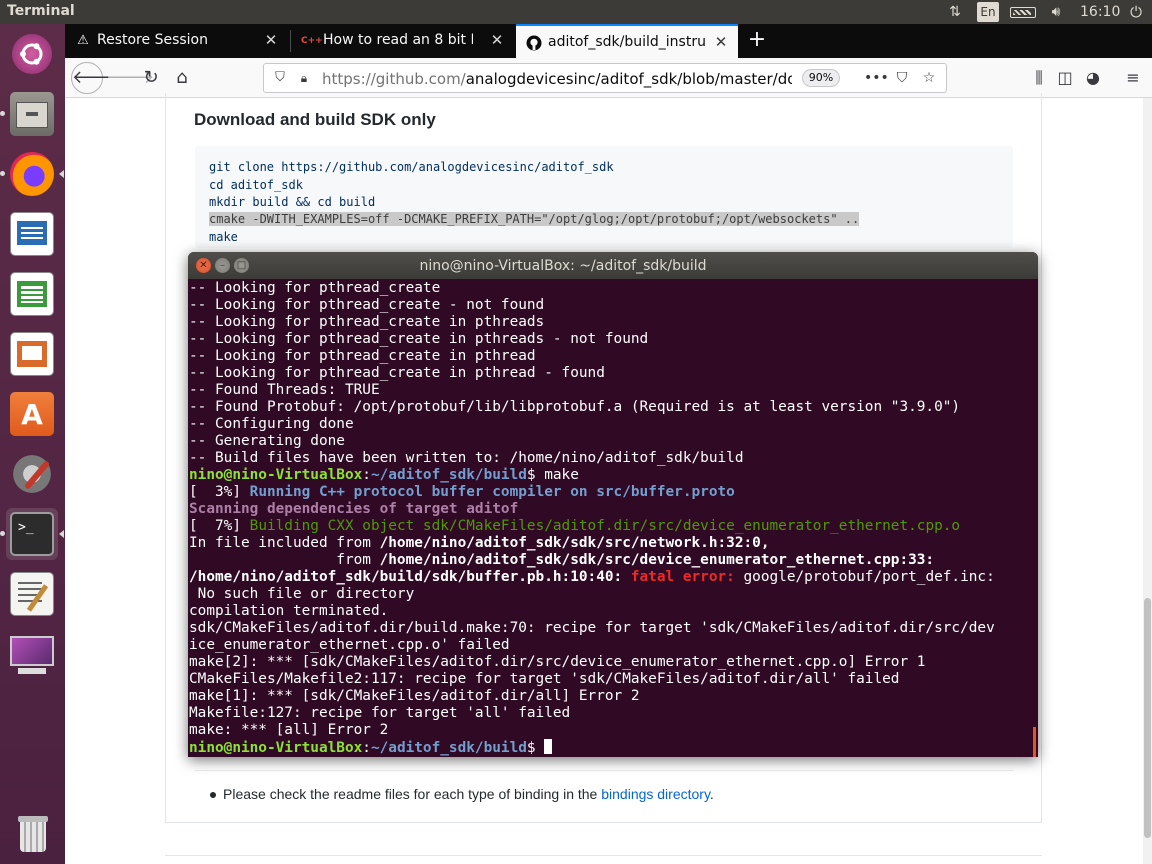  I want to click on reload-button: ↻, so click(151, 78).